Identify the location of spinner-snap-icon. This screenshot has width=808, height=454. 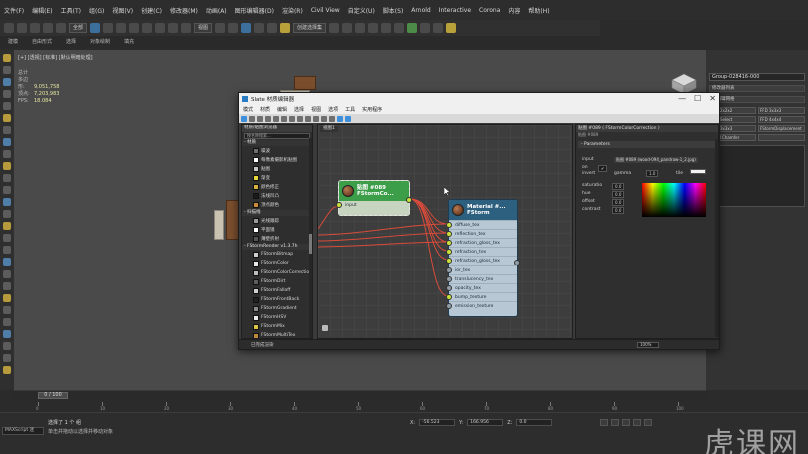
(272, 28).